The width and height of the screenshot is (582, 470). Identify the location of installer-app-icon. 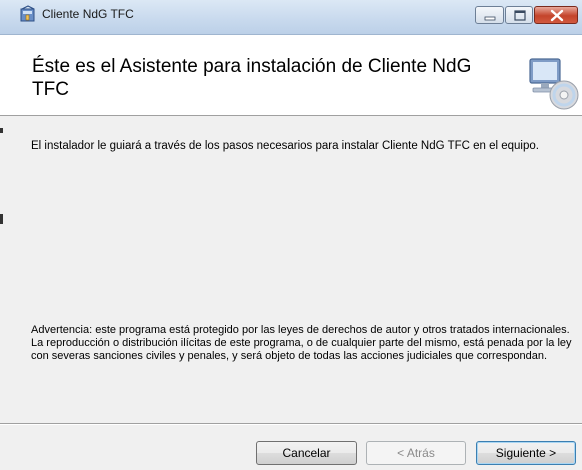
(28, 14).